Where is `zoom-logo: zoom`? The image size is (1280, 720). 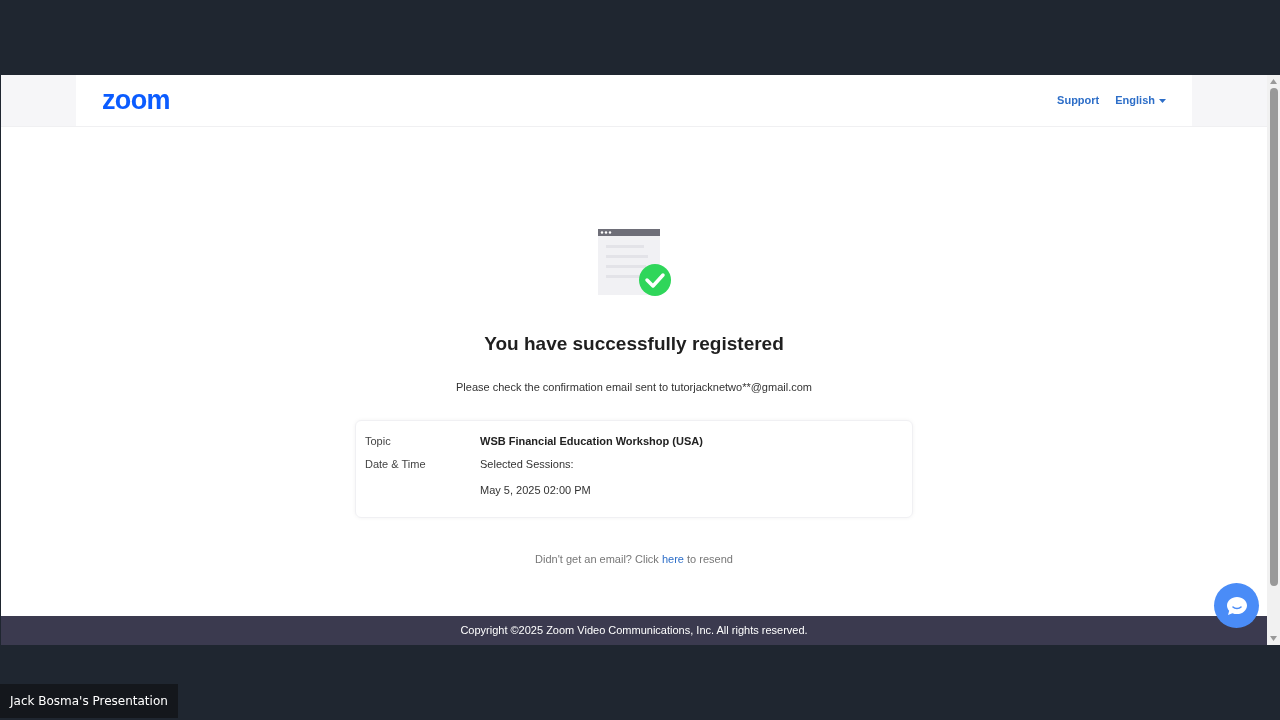 zoom-logo: zoom is located at coordinates (136, 100).